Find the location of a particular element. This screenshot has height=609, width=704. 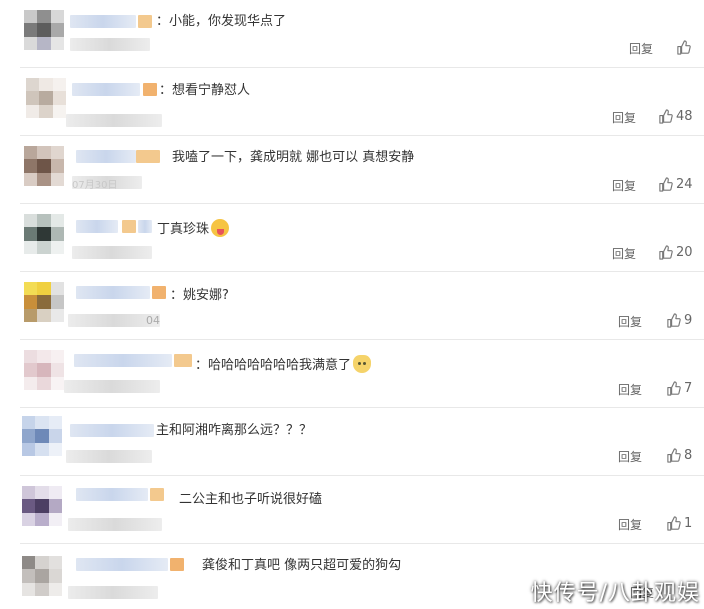

like-button is located at coordinates (685, 47).